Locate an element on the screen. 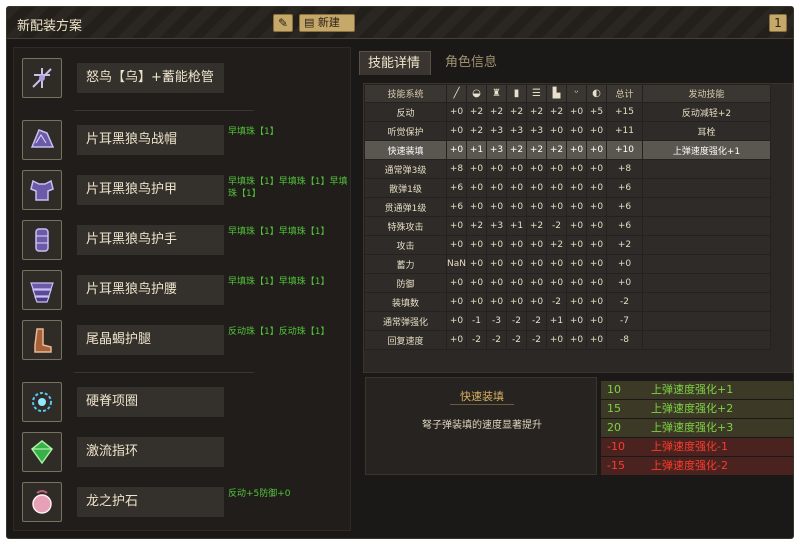 This screenshot has height=547, width=800. table-row: 装填数 +0 +0 +0 +0 +0 -2 +0 +0 -2 is located at coordinates (567, 302).